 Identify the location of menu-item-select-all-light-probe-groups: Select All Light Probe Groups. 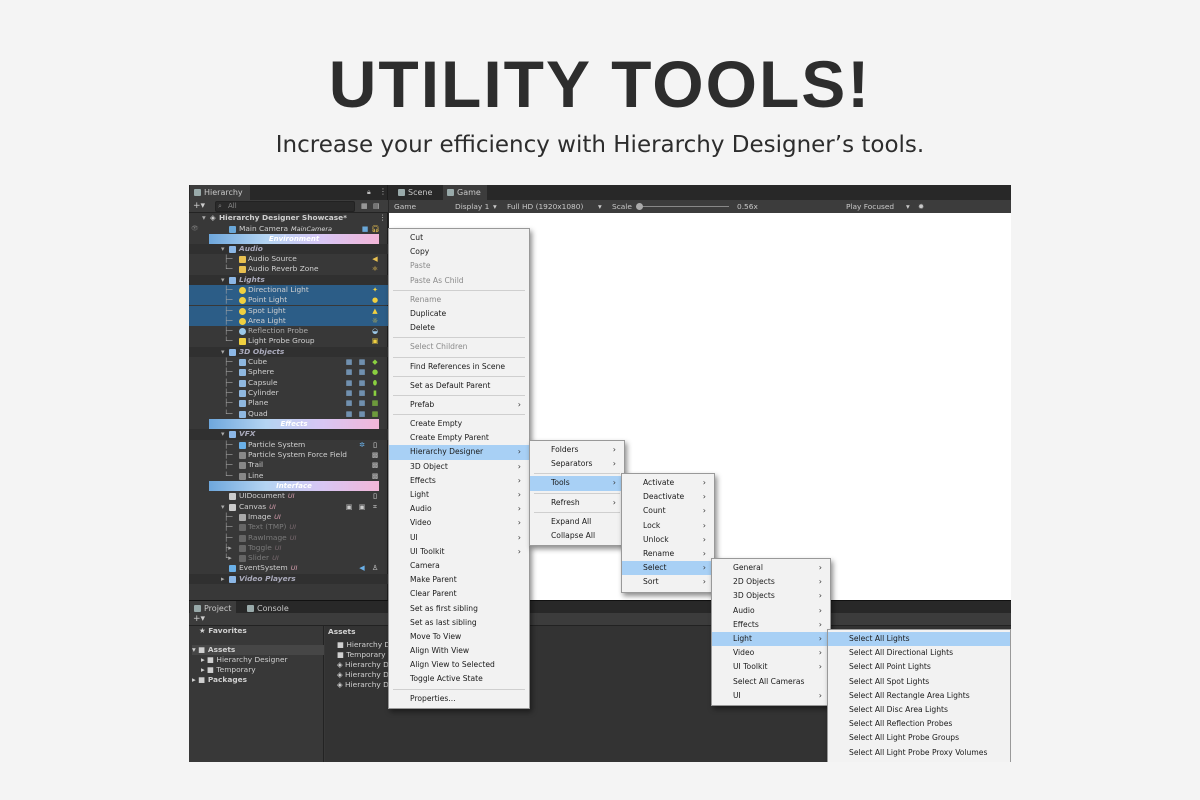
(919, 738).